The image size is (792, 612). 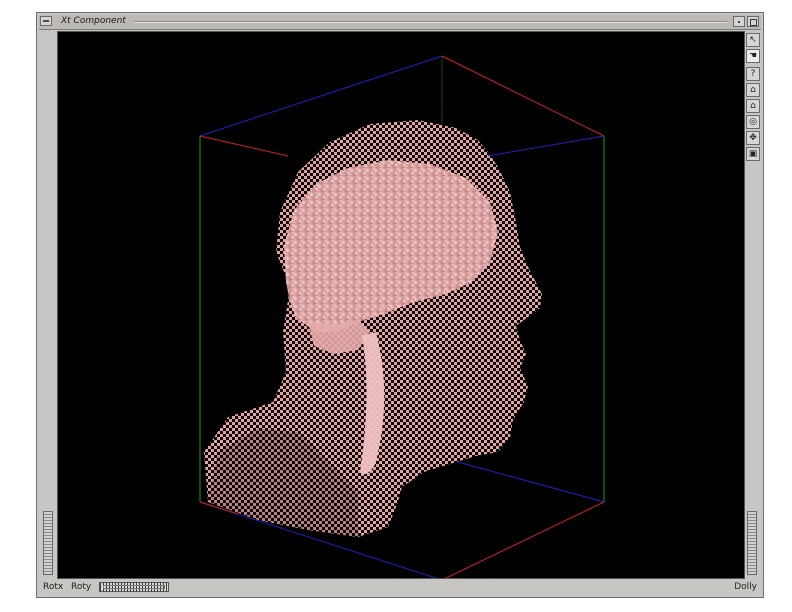 What do you see at coordinates (53, 587) in the screenshot?
I see `rotx-label: Rotx` at bounding box center [53, 587].